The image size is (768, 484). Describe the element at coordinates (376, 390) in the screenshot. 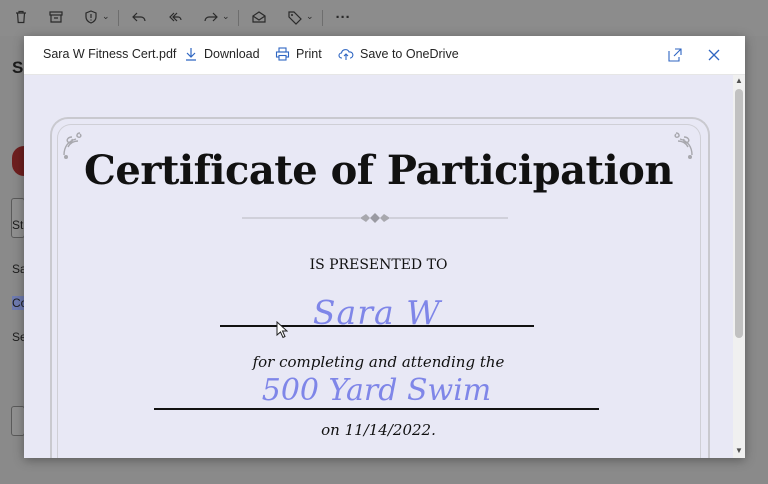

I see `event-name: 500 Yard Swim` at that location.